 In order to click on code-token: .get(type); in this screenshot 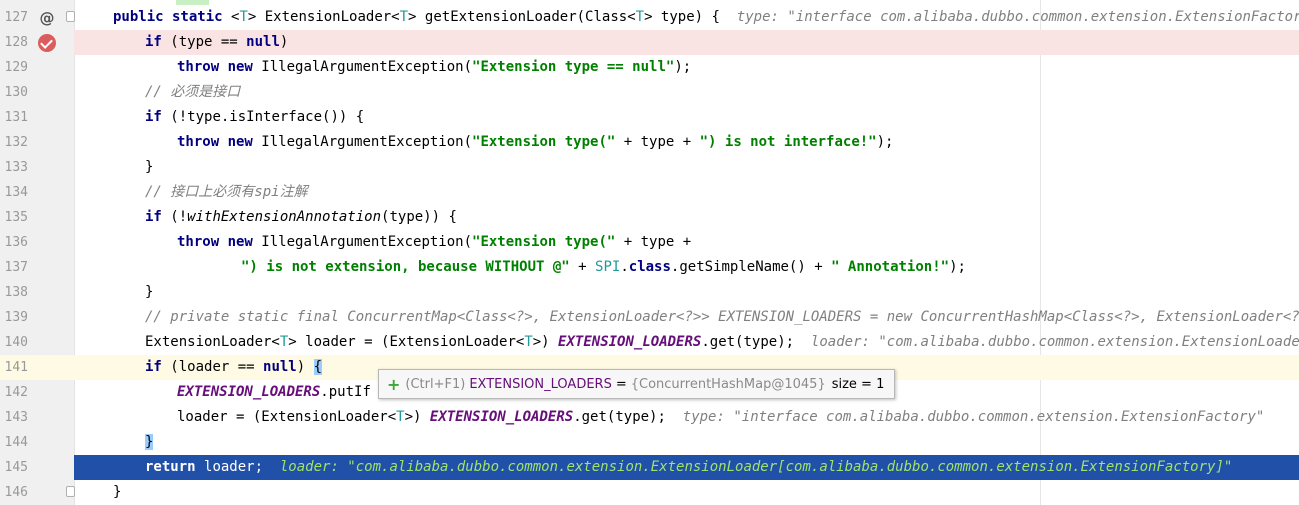, I will do `click(756, 342)`.